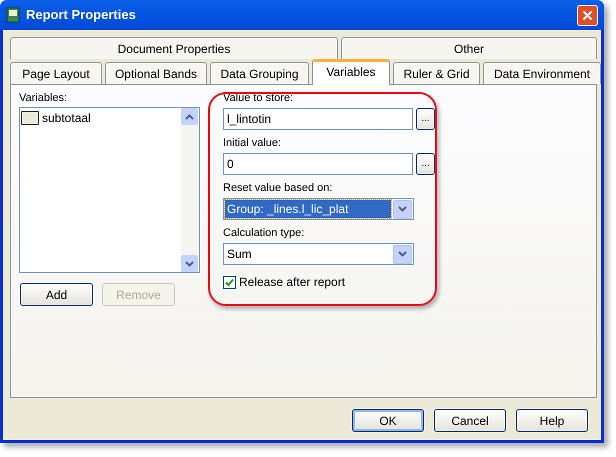 The width and height of the screenshot is (616, 457). Describe the element at coordinates (318, 254) in the screenshot. I see `dropdown: Sum` at that location.